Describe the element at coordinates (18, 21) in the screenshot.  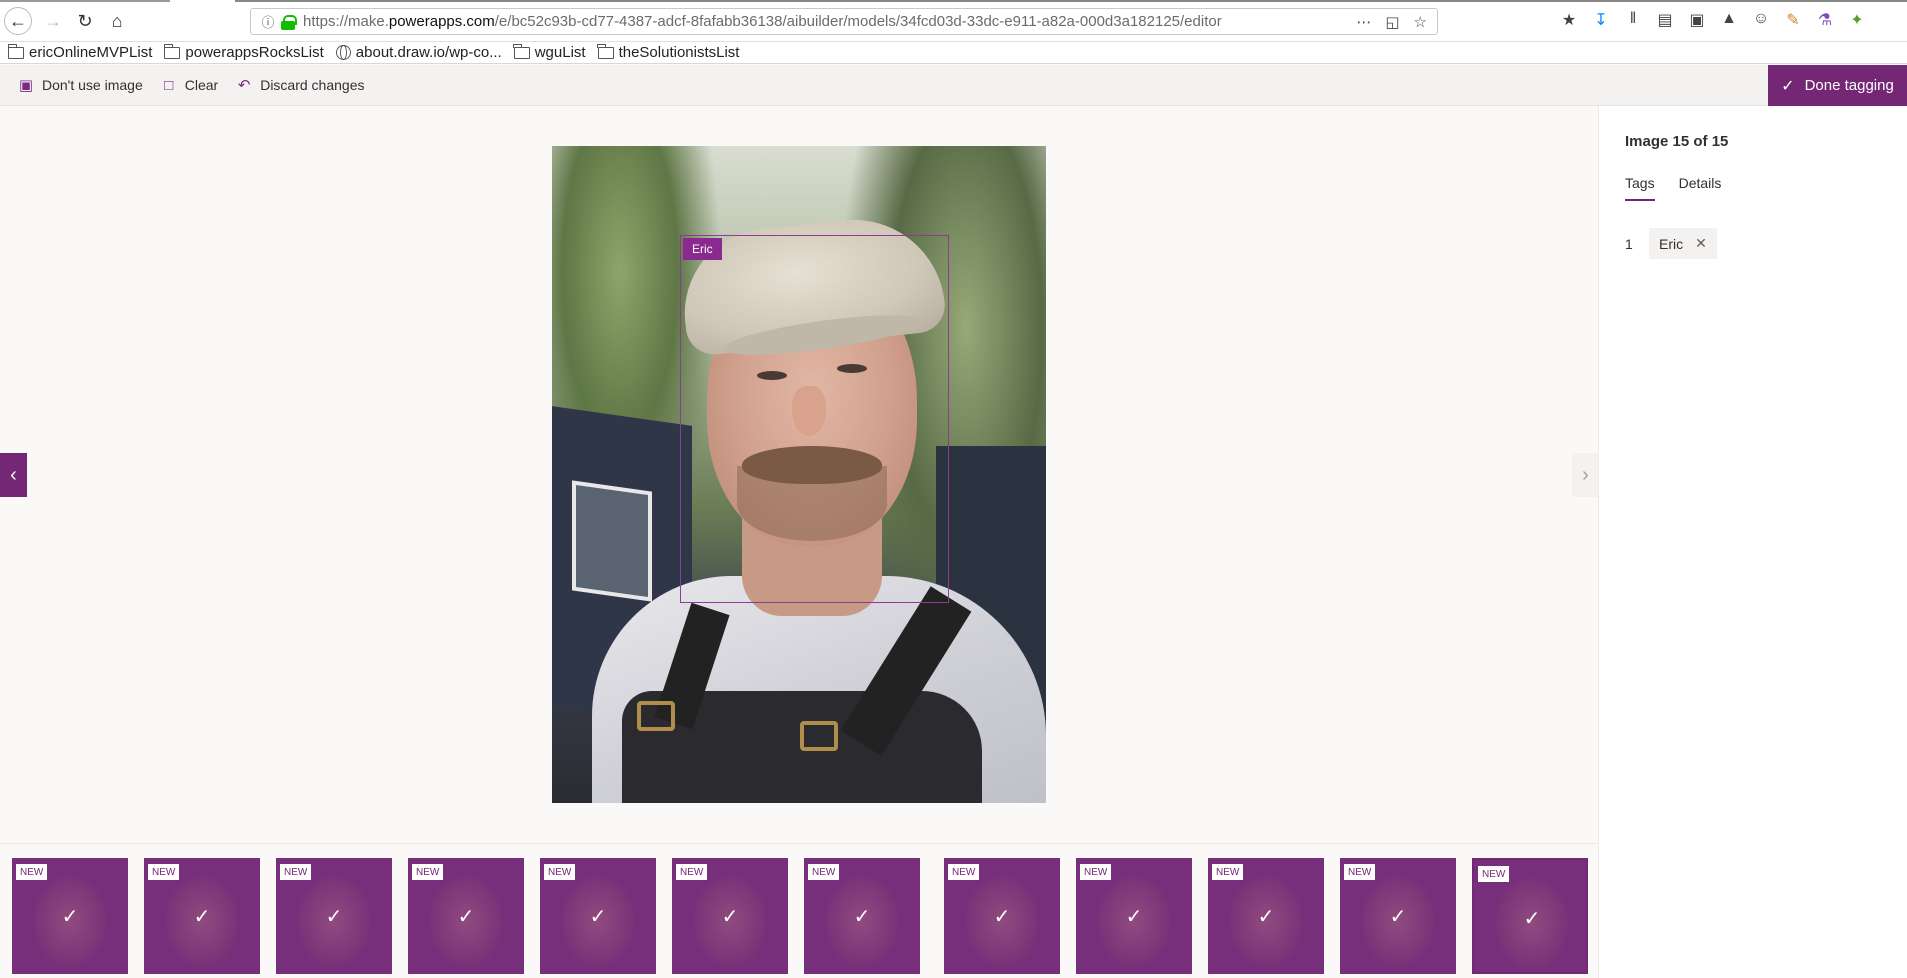
I see `back-icon: ←` at that location.